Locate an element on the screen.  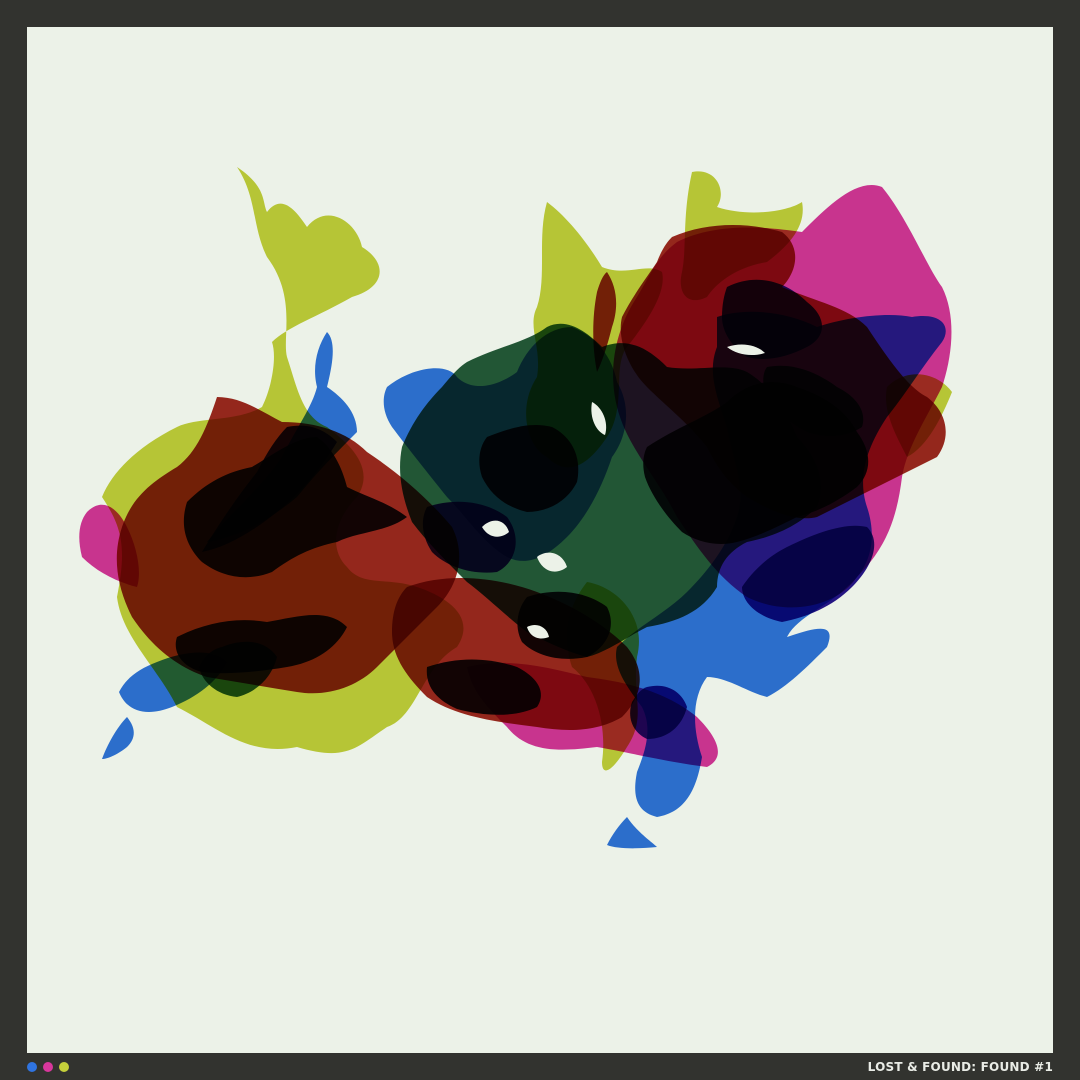
magenta-swatch-dot is located at coordinates (48, 1066).